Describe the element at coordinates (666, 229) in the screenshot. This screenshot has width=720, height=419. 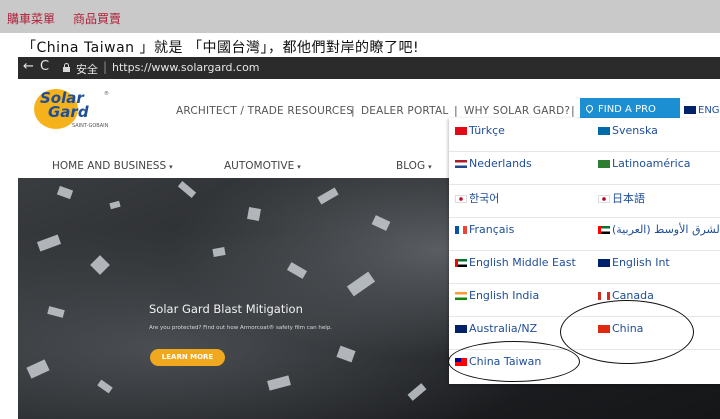
I see `language-label: الشرق الأوسط (العربية)` at that location.